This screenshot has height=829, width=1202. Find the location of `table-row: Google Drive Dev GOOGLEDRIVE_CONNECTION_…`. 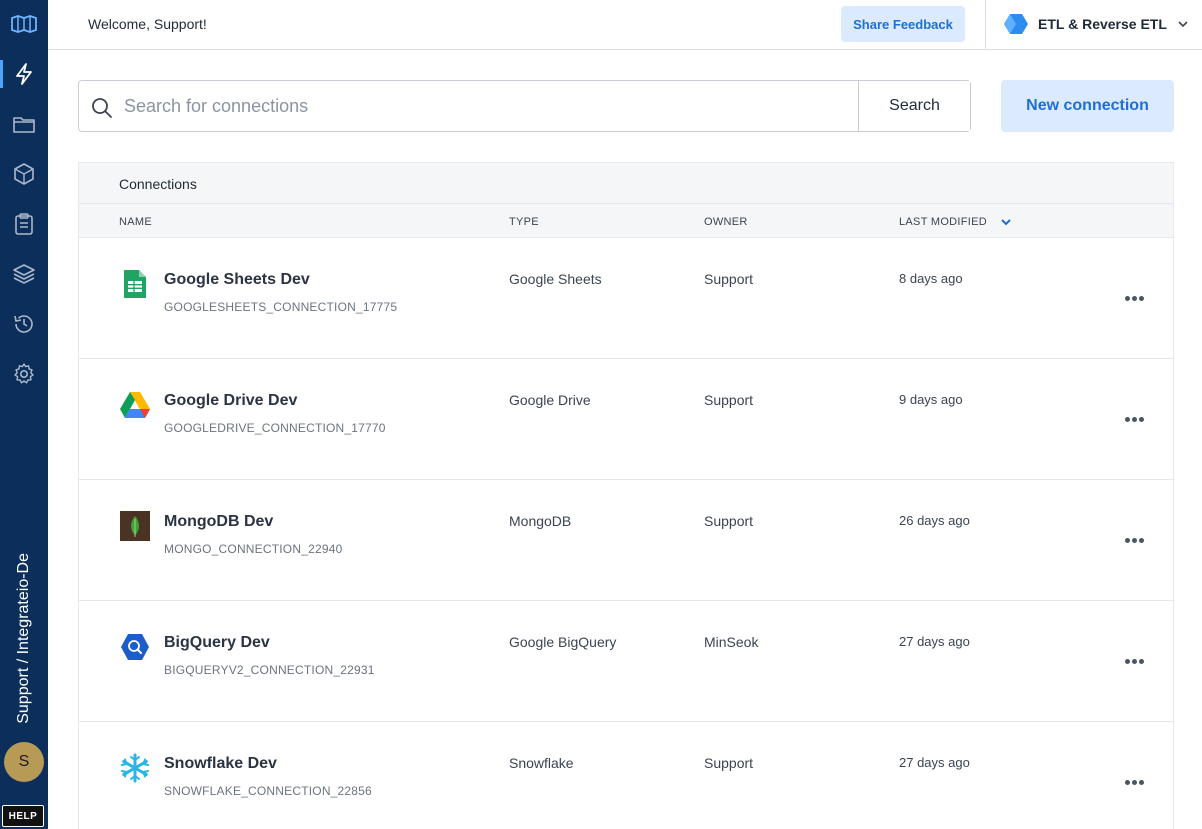

table-row: Google Drive Dev GOOGLEDRIVE_CONNECTION_… is located at coordinates (626, 419).